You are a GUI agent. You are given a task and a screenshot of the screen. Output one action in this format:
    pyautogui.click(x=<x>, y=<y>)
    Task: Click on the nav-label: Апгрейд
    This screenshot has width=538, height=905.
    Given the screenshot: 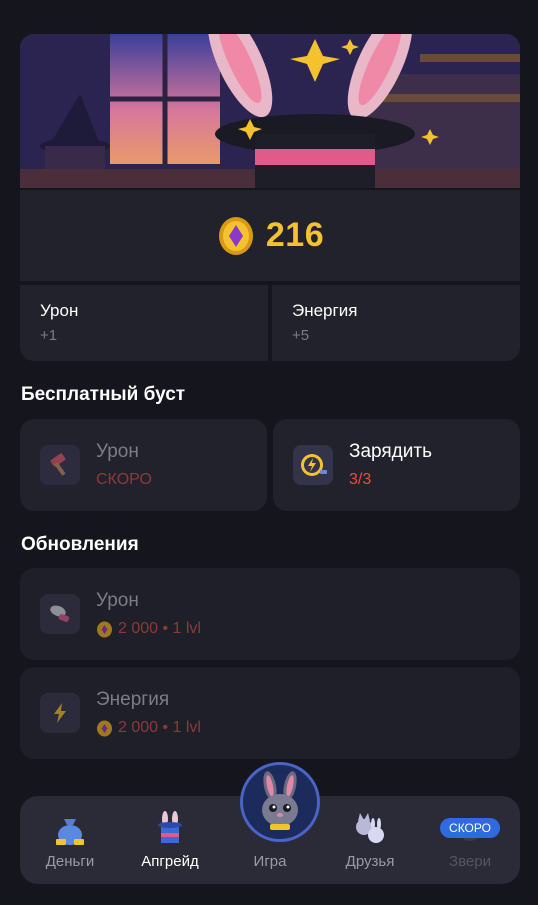 What is the action you would take?
    pyautogui.click(x=170, y=861)
    